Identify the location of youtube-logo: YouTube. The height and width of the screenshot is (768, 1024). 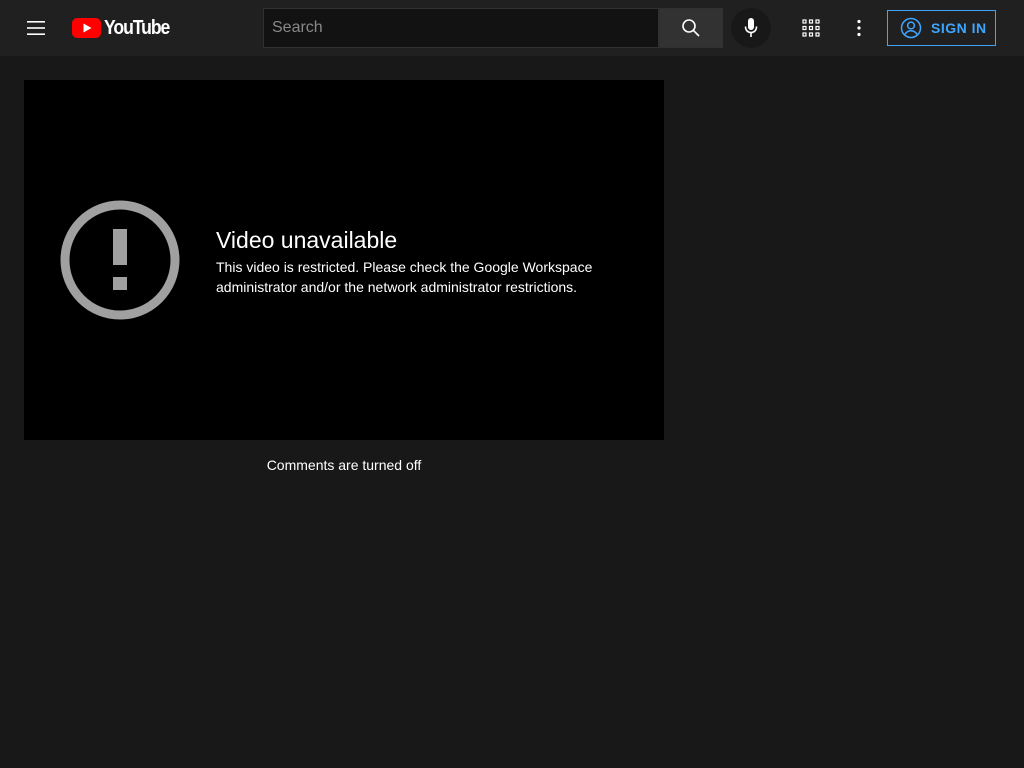
(125, 28).